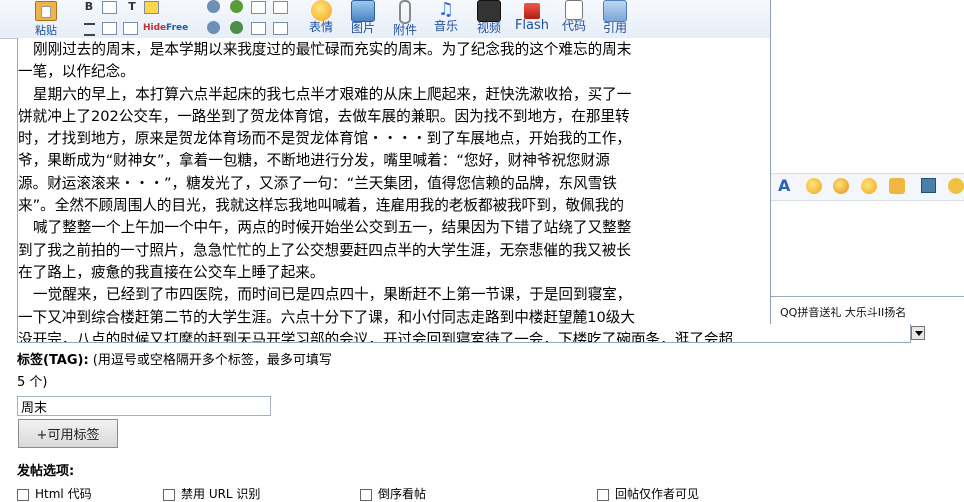 This screenshot has height=502, width=964. I want to click on code-button: 代码, so click(574, 16).